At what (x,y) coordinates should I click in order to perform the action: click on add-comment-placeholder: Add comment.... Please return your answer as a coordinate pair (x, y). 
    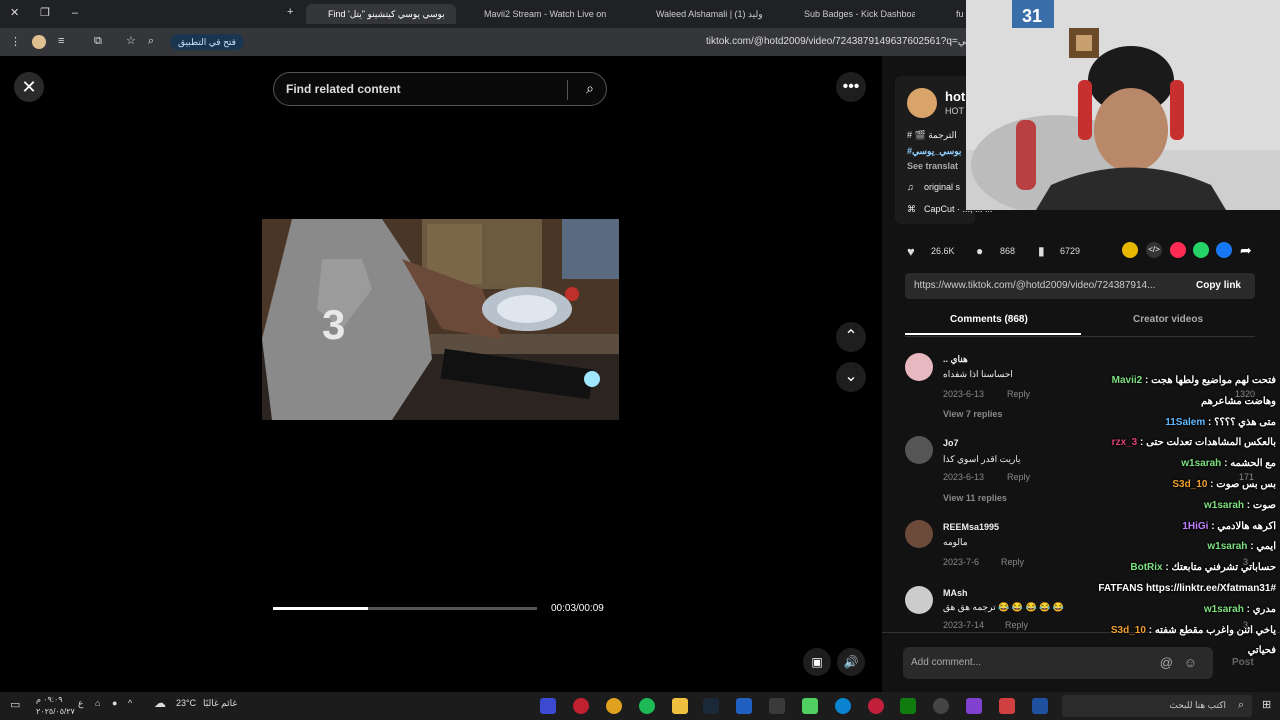
    Looking at the image, I should click on (946, 662).